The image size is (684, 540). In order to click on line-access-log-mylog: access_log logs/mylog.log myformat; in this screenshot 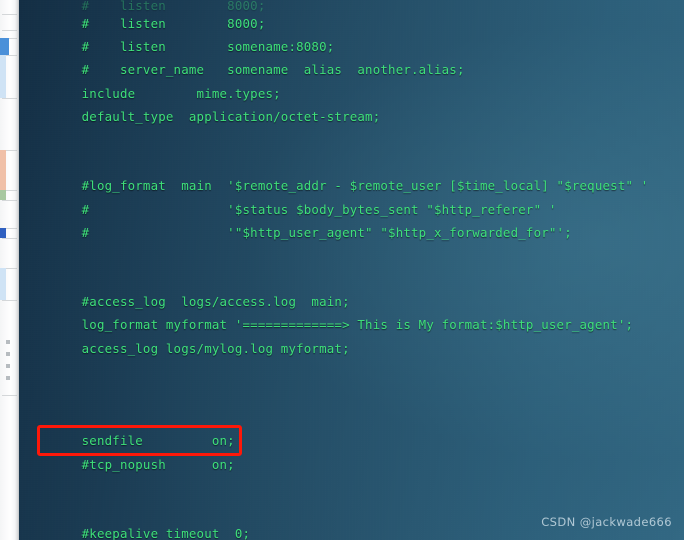, I will do `click(351, 348)`.